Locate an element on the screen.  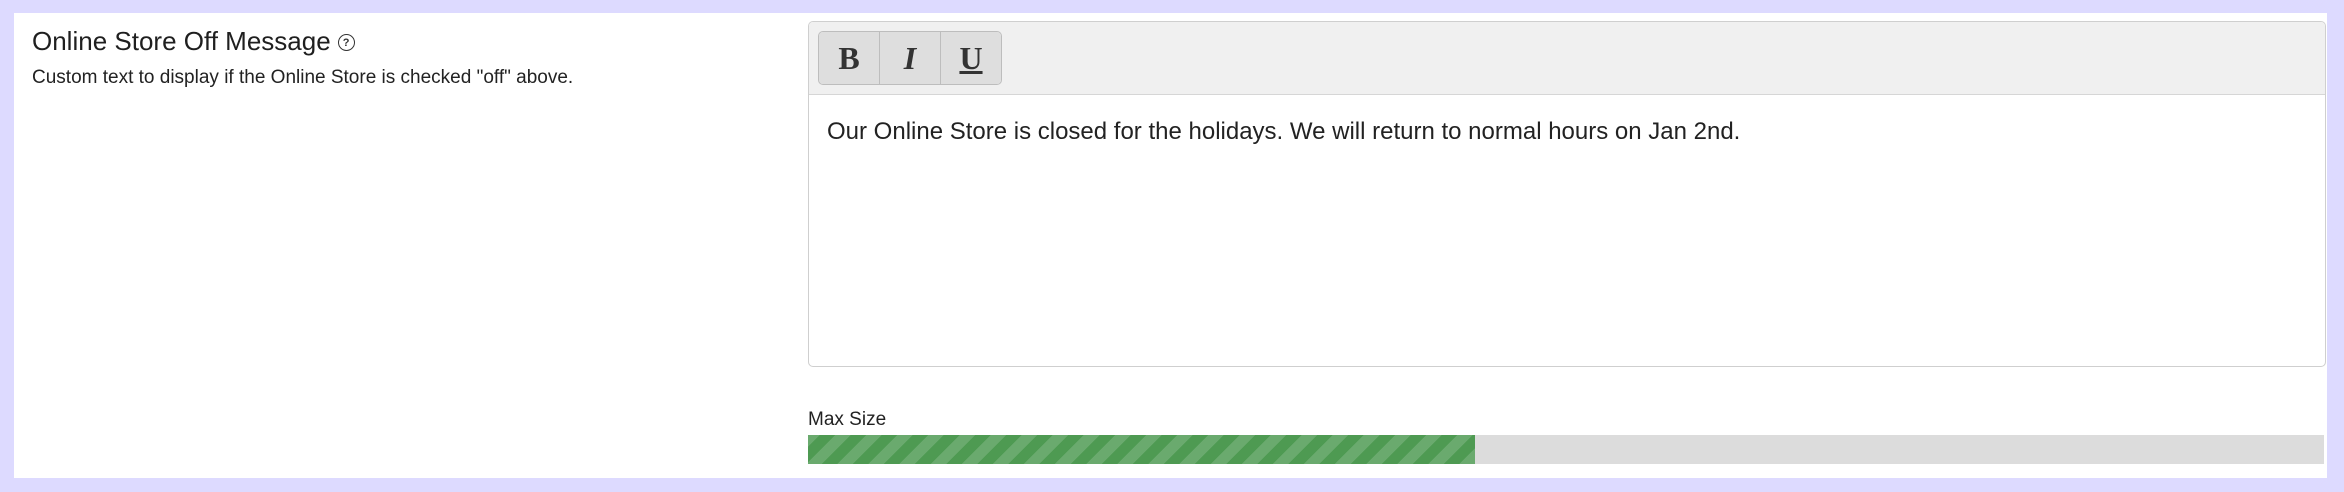
setting-title: Online Store Off Message ? is located at coordinates (402, 41).